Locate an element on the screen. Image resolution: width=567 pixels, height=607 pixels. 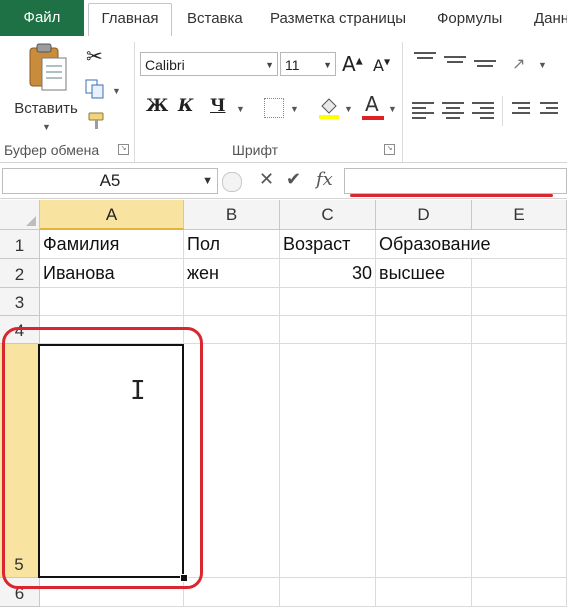
font-color-dropdown-arrow: ▼ is located at coordinates (392, 109).